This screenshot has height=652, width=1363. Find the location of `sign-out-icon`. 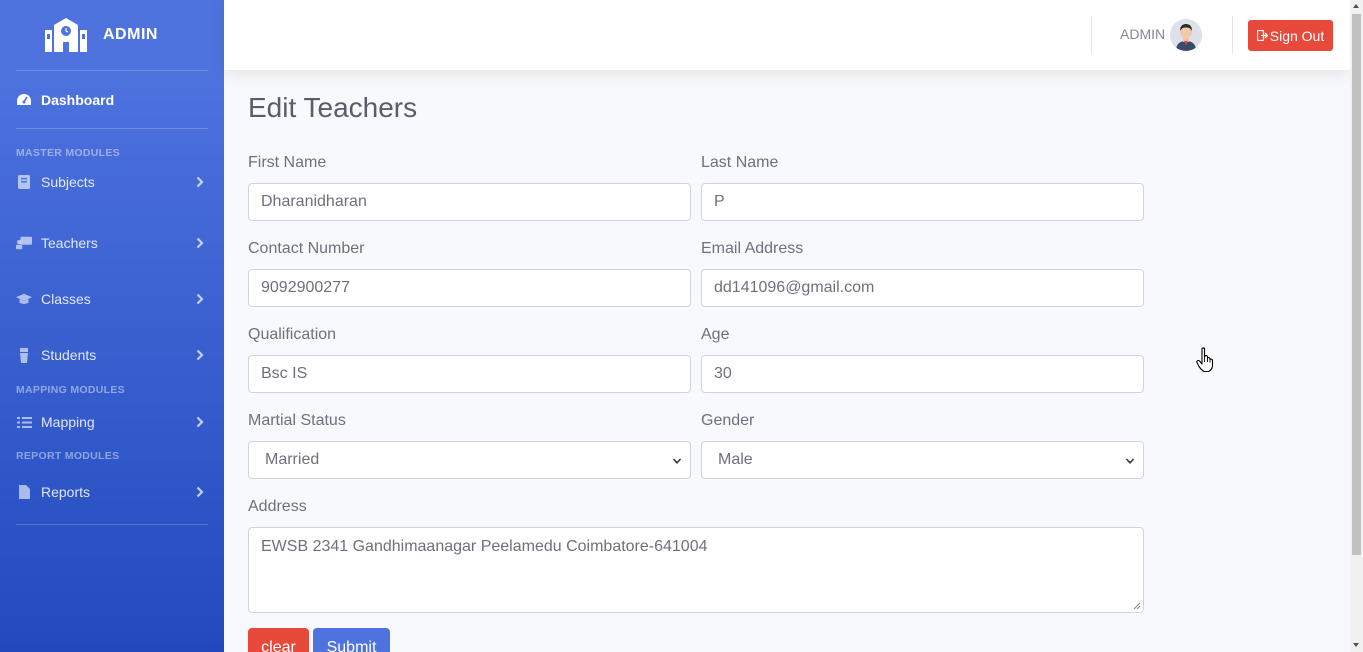

sign-out-icon is located at coordinates (1262, 35).